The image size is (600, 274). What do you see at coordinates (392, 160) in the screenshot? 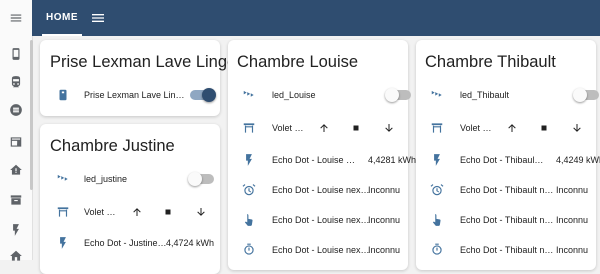
I see `entity-value: 4,4281 kWh` at bounding box center [392, 160].